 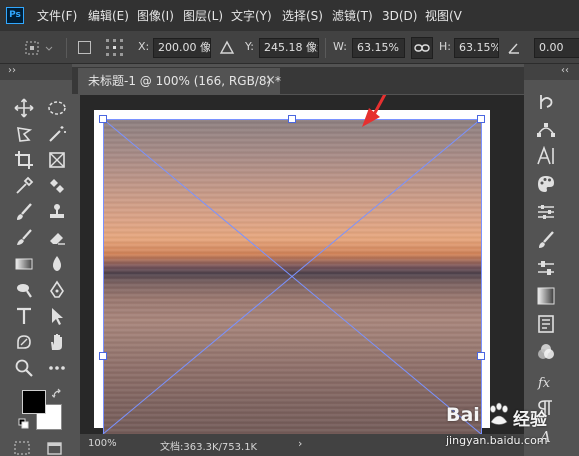 What do you see at coordinates (227, 48) in the screenshot?
I see `delta-icon` at bounding box center [227, 48].